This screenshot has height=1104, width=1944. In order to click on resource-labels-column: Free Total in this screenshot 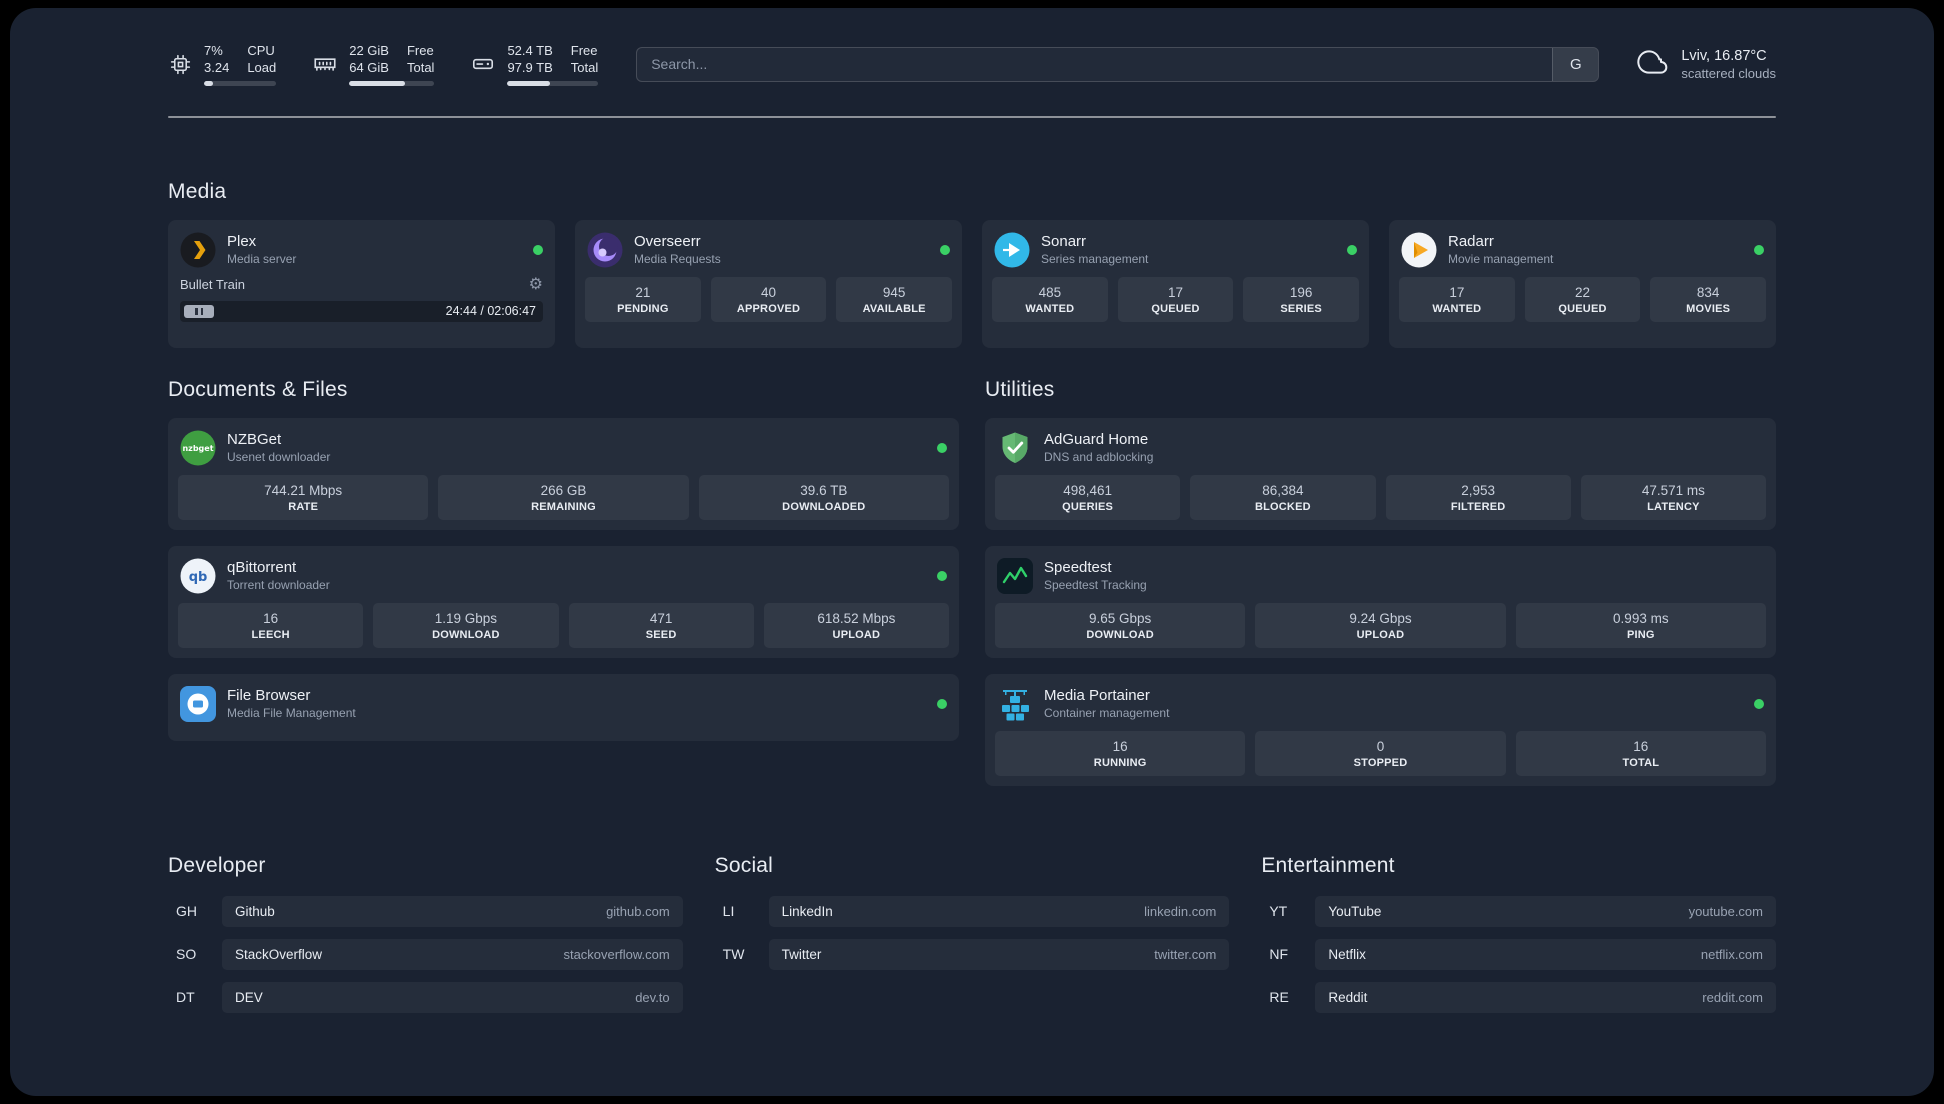, I will do `click(420, 60)`.